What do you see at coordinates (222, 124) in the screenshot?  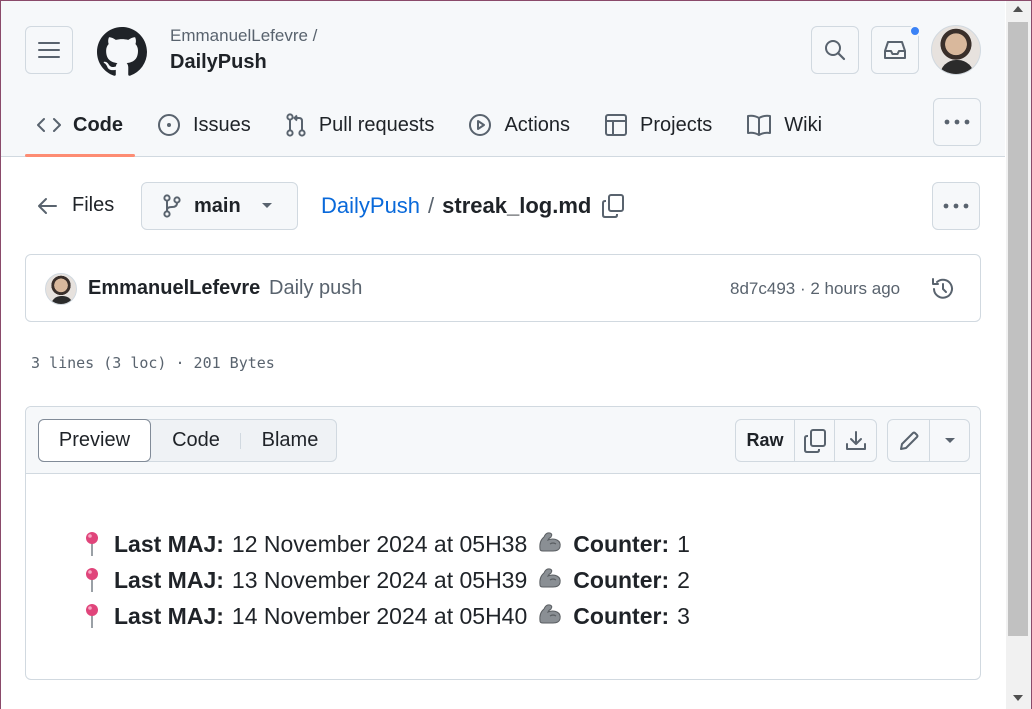 I see `tab-issues-label: Issues` at bounding box center [222, 124].